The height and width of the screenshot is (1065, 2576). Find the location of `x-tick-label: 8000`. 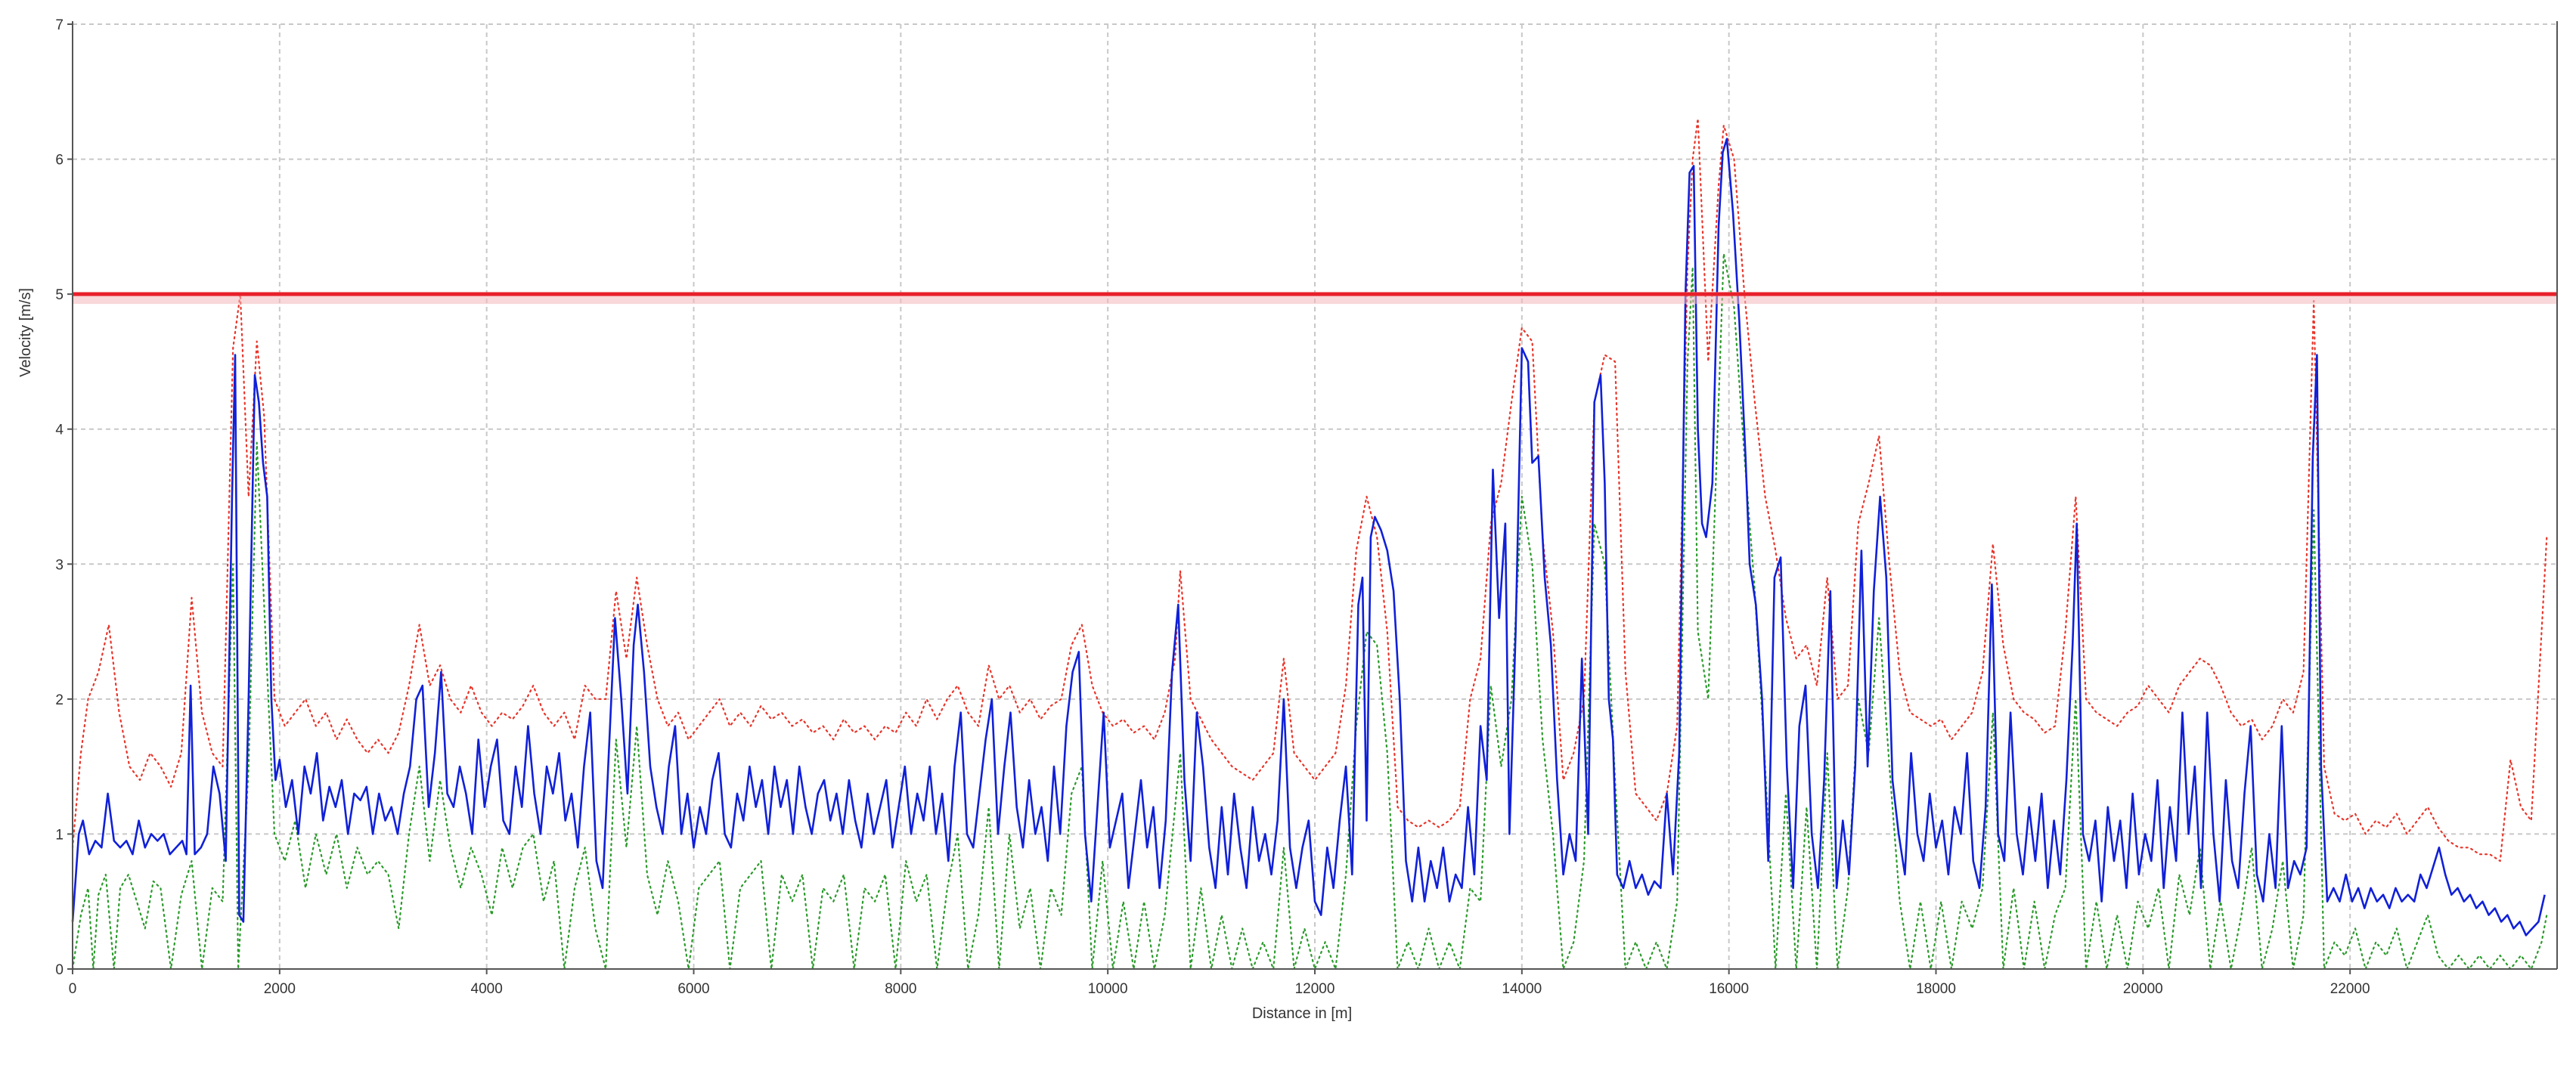

x-tick-label: 8000 is located at coordinates (901, 989).